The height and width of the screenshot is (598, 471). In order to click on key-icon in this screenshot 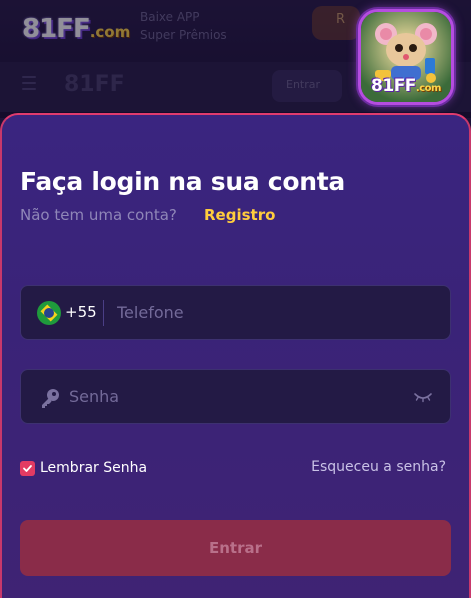, I will do `click(50, 398)`.